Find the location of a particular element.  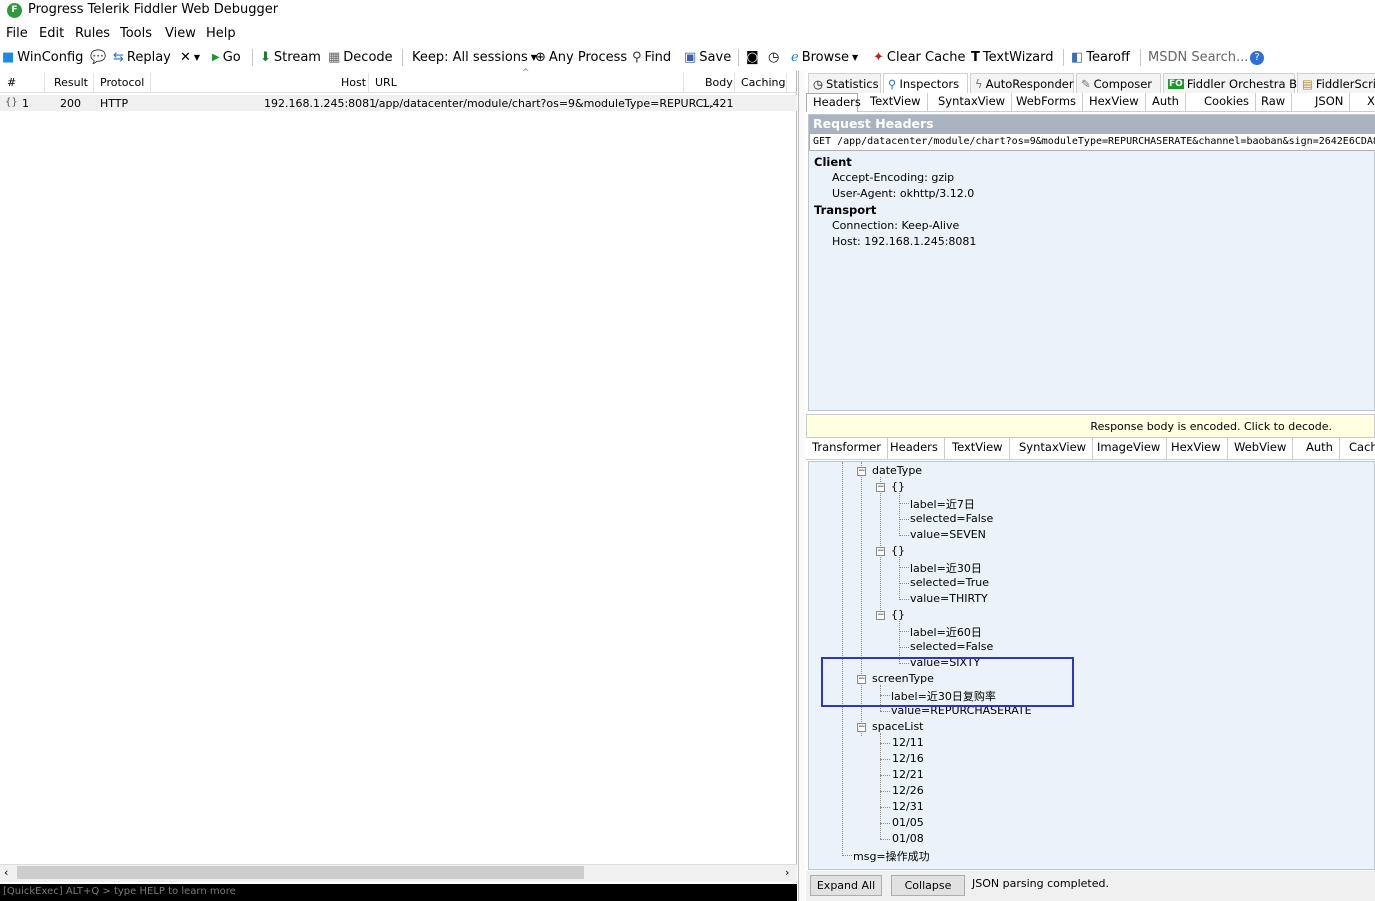

header-host: Host: 192.168.1.245:8081 is located at coordinates (904, 241).